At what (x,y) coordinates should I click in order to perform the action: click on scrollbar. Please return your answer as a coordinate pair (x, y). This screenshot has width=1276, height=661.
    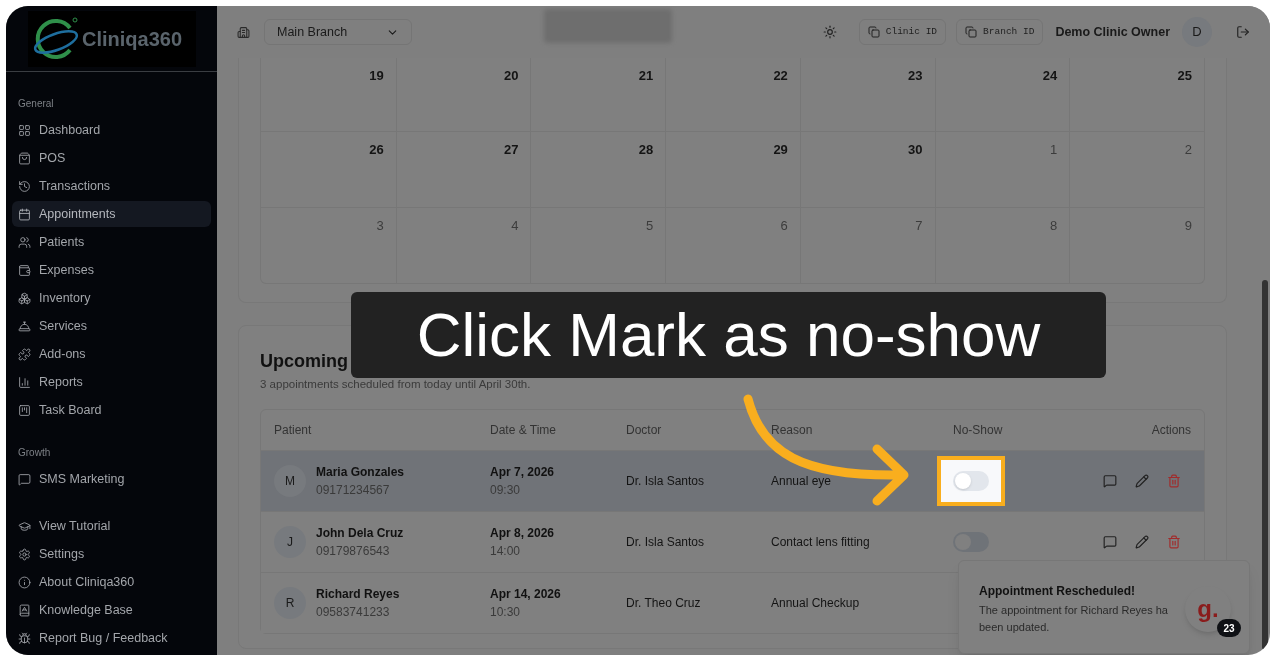
    Looking at the image, I should click on (1265, 465).